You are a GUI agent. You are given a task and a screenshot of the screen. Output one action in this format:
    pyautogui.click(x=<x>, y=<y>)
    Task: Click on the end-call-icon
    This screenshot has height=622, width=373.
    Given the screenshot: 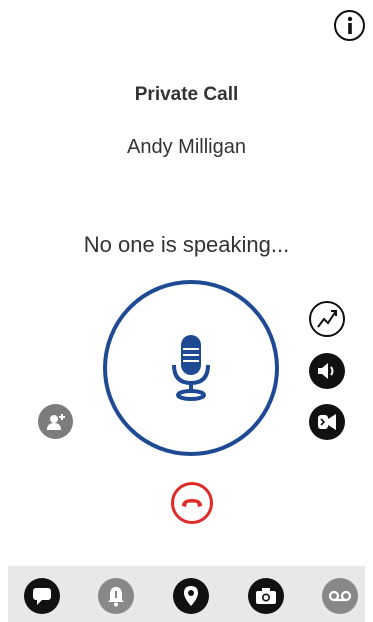 What is the action you would take?
    pyautogui.click(x=192, y=503)
    